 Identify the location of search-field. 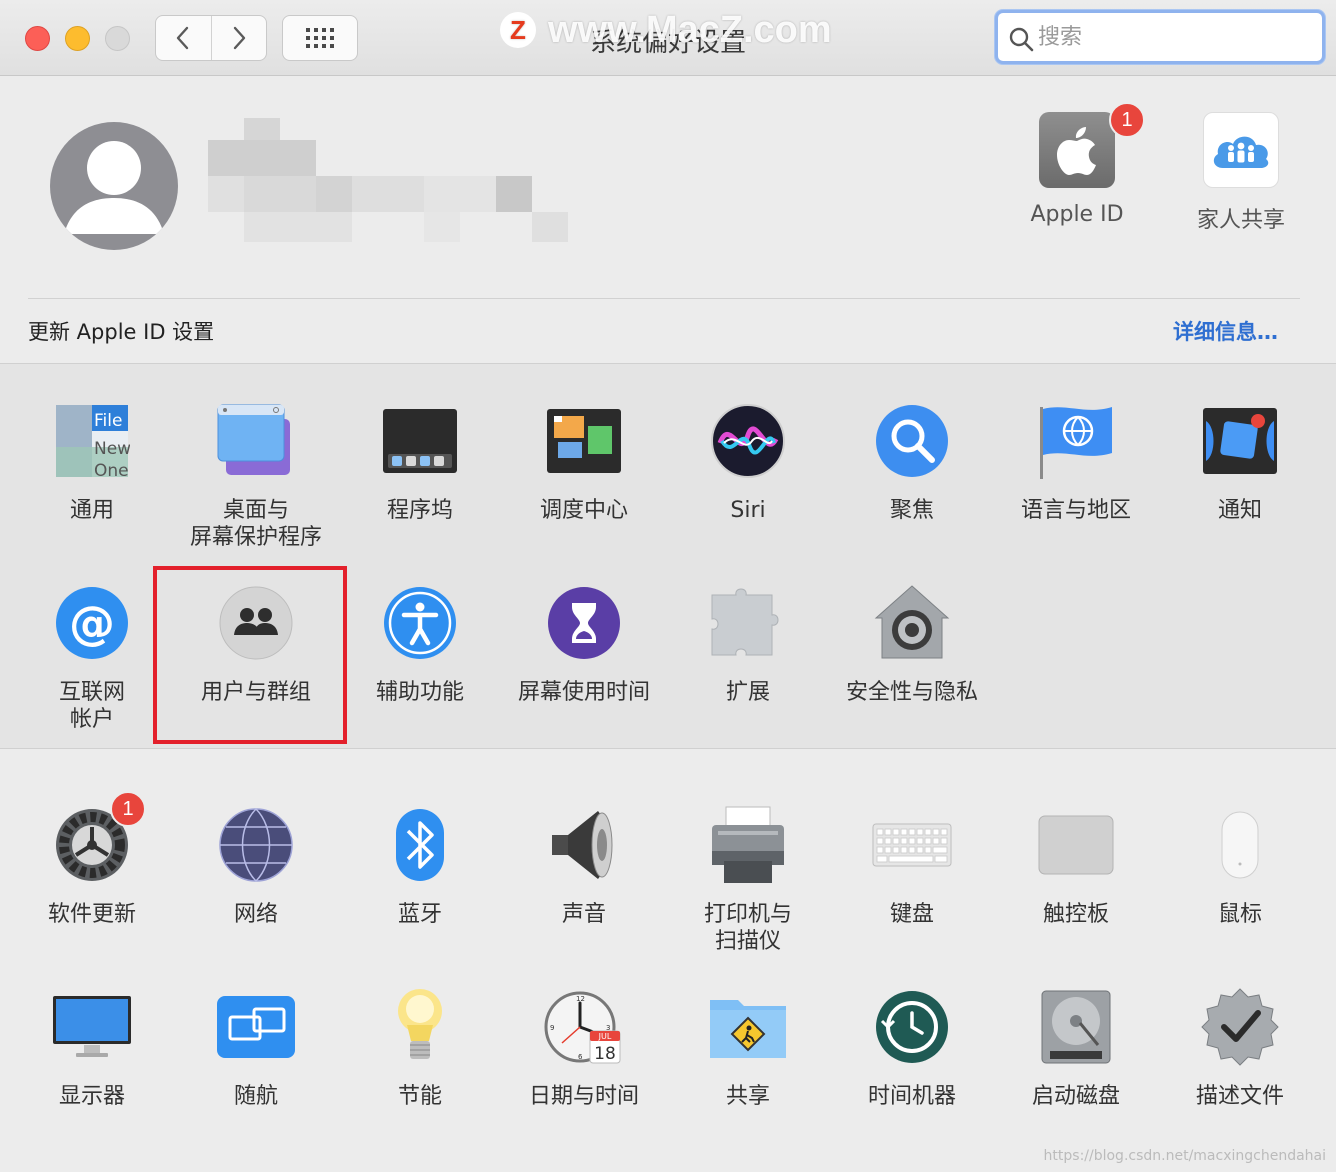
(1160, 37).